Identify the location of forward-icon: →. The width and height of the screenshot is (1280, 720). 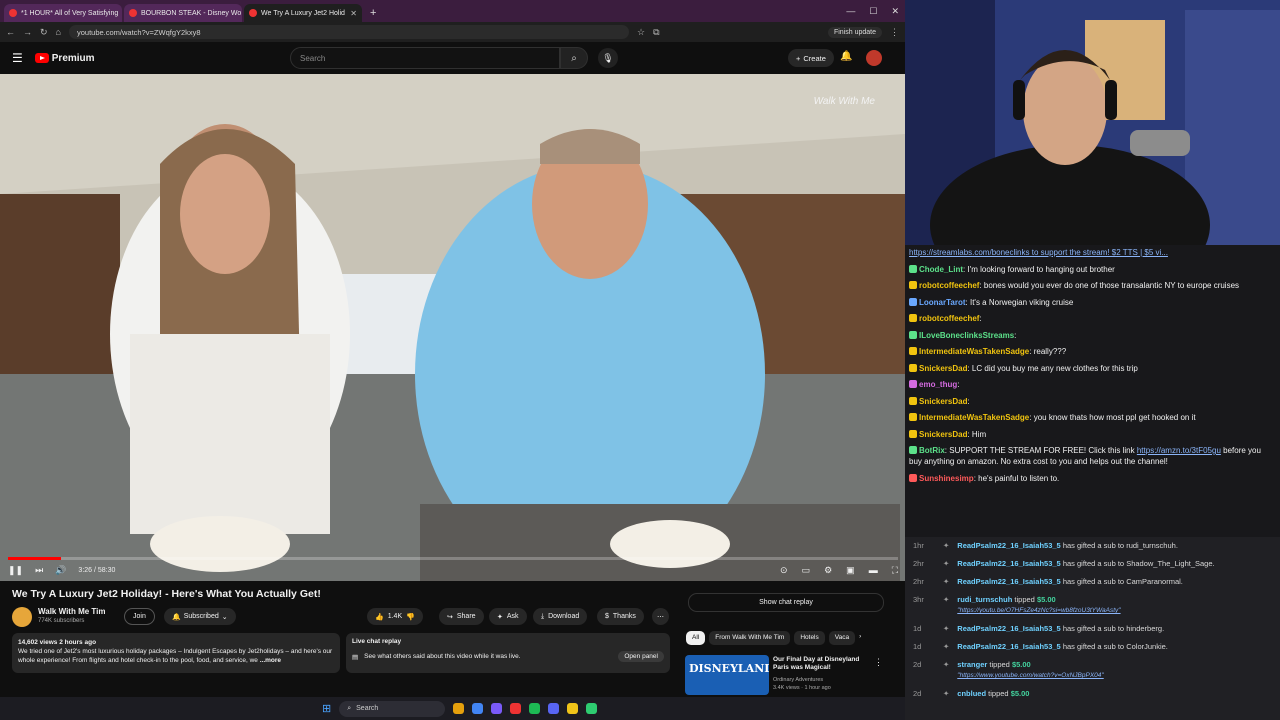
(27, 32).